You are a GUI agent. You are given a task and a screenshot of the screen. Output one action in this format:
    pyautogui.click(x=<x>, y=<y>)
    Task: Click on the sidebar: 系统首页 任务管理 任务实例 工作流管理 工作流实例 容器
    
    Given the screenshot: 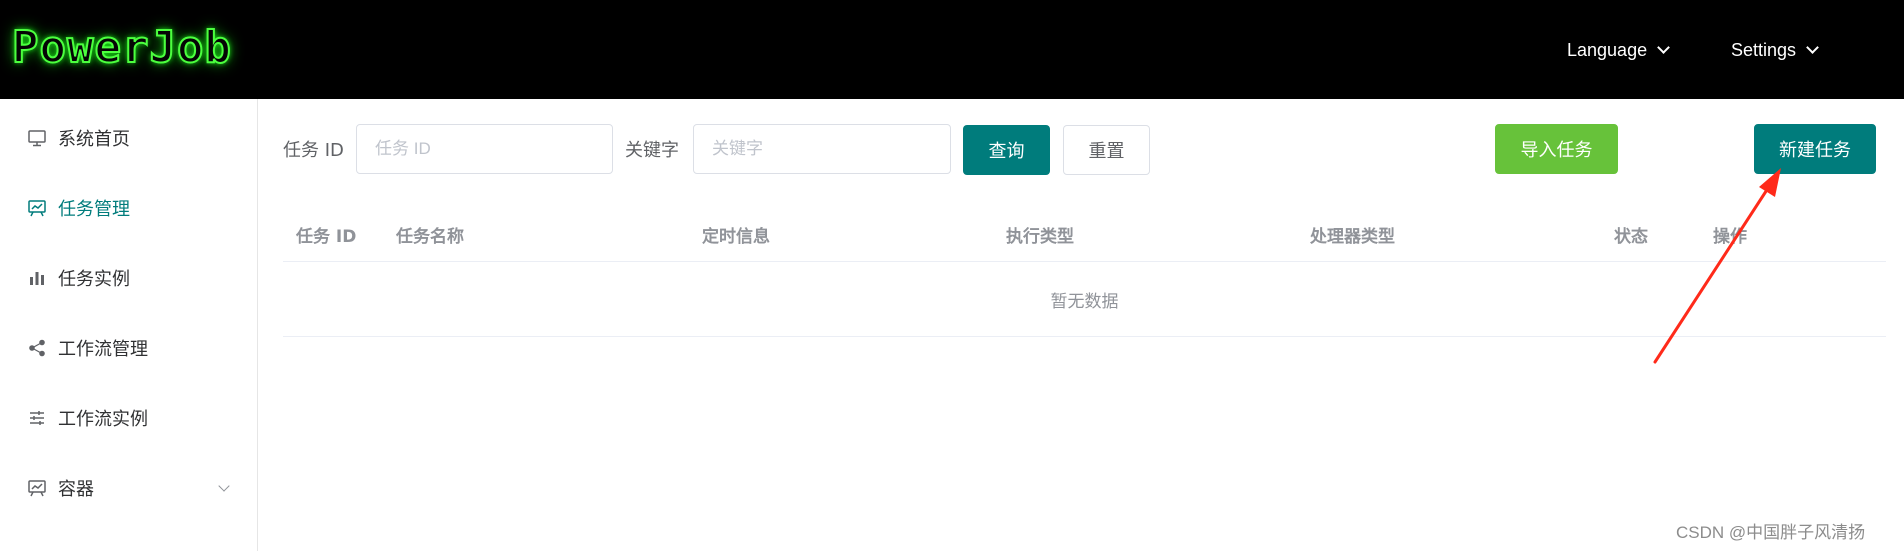 What is the action you would take?
    pyautogui.click(x=129, y=325)
    